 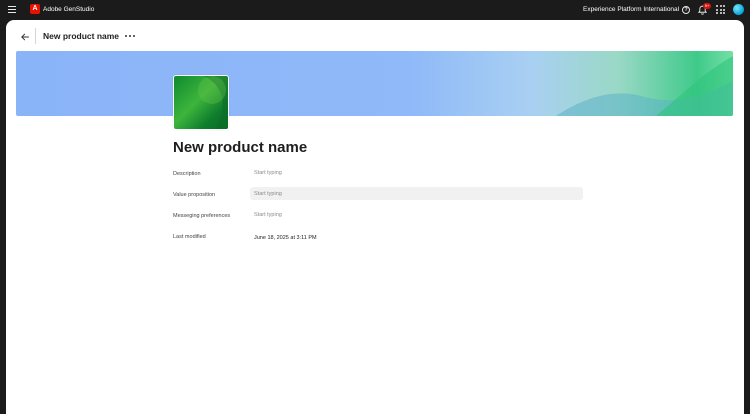 I want to click on notifications-badge: 9+, so click(x=707, y=6).